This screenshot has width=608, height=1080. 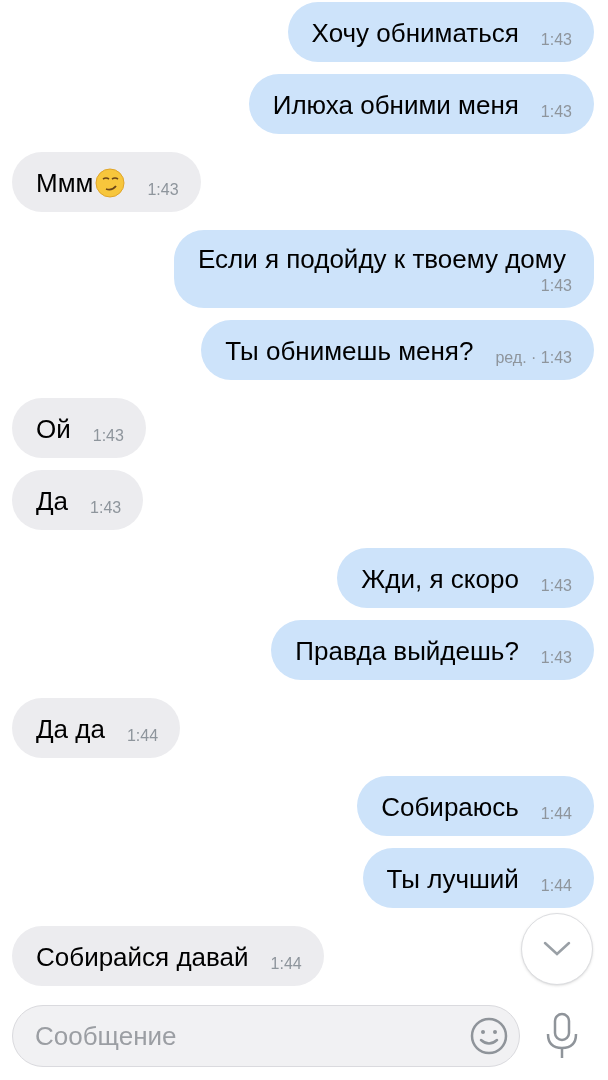 I want to click on chevron-down-icon, so click(x=557, y=949).